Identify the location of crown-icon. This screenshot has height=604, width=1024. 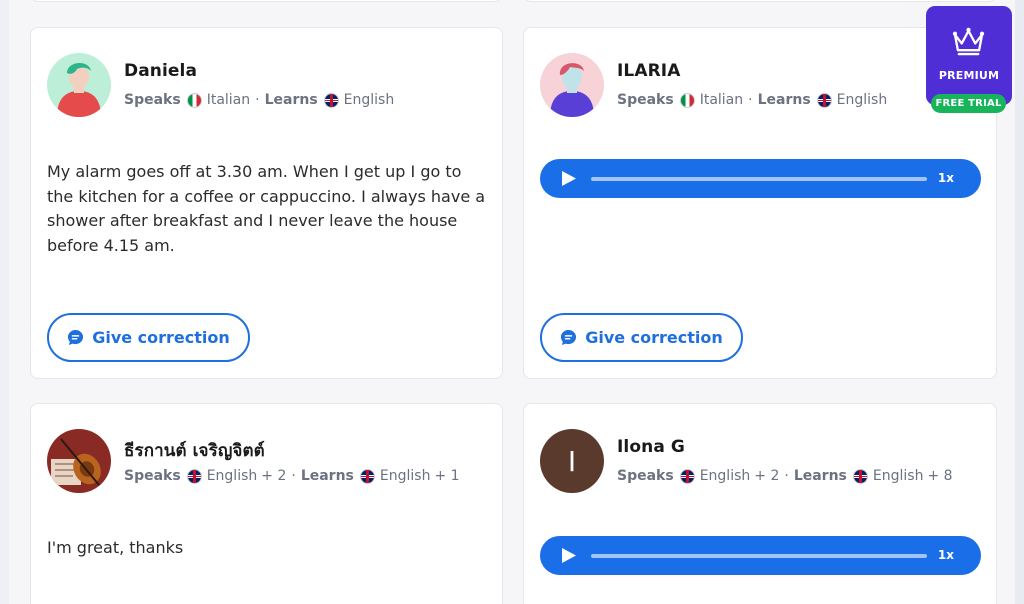
(968, 41).